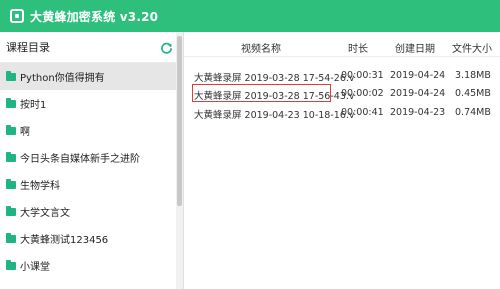  I want to click on header-created-date: 创建日期, so click(415, 47).